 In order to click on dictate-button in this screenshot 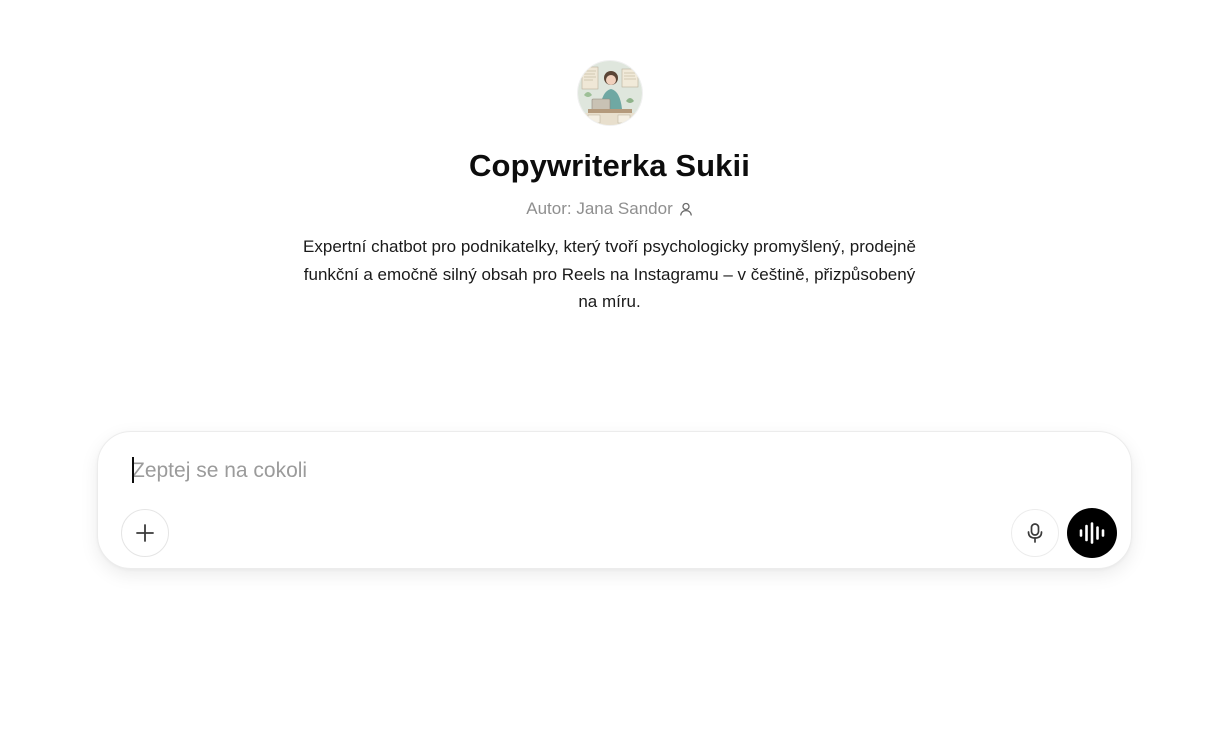, I will do `click(1035, 533)`.